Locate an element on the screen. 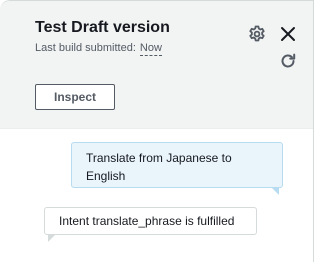 Image resolution: width=329 pixels, height=262 pixels. close-icon is located at coordinates (288, 34).